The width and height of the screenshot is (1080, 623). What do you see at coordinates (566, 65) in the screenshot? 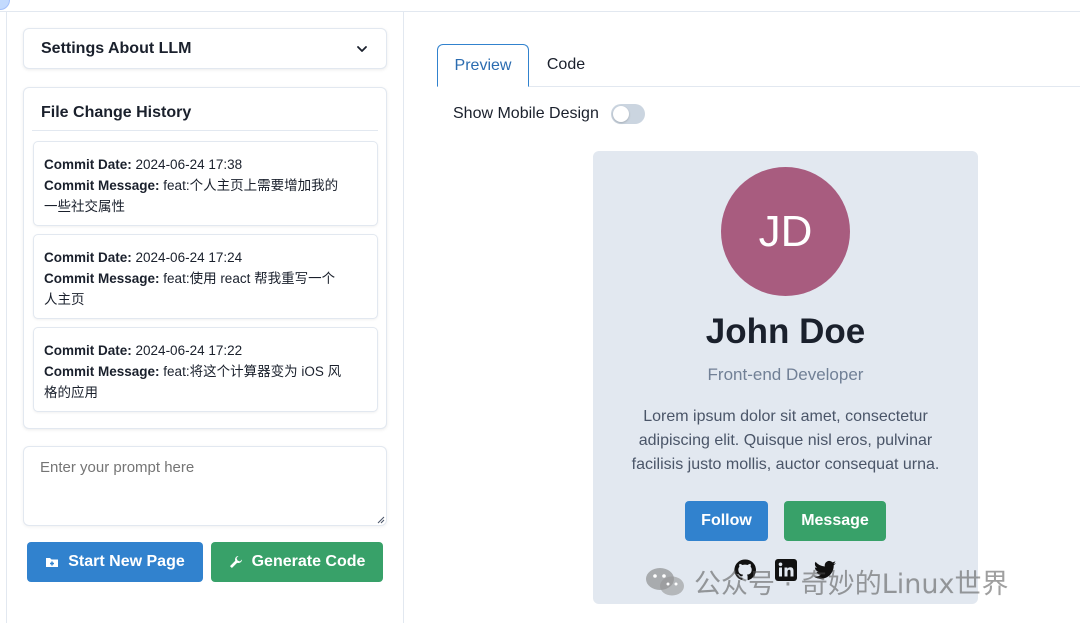
I see `tab-code: Code` at bounding box center [566, 65].